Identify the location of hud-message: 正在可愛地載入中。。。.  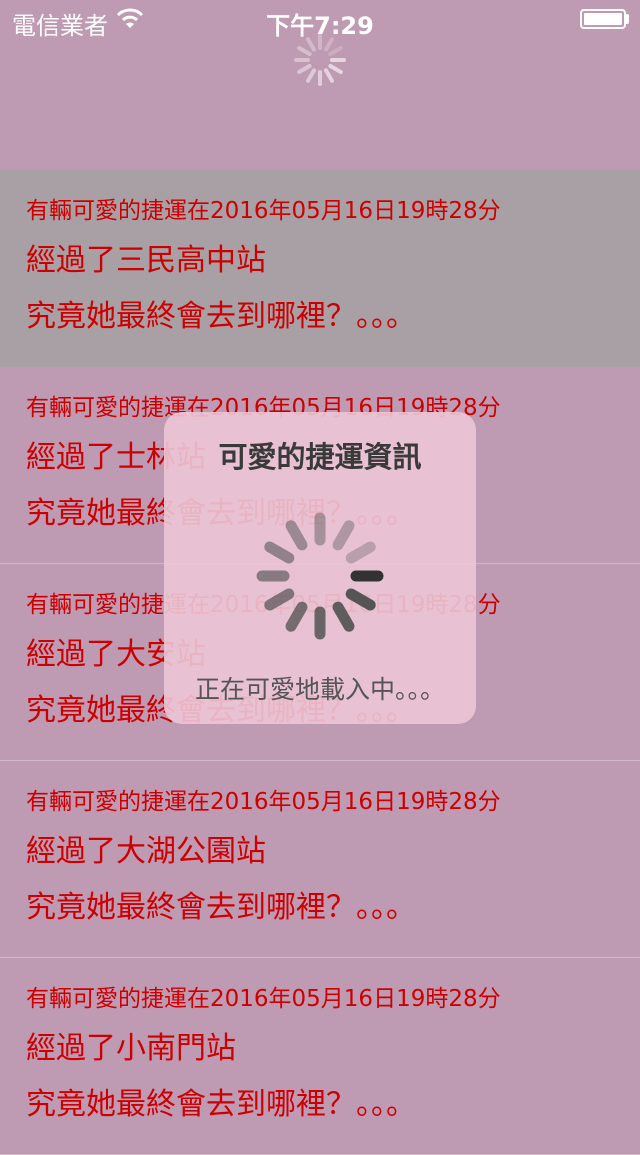
(319, 689).